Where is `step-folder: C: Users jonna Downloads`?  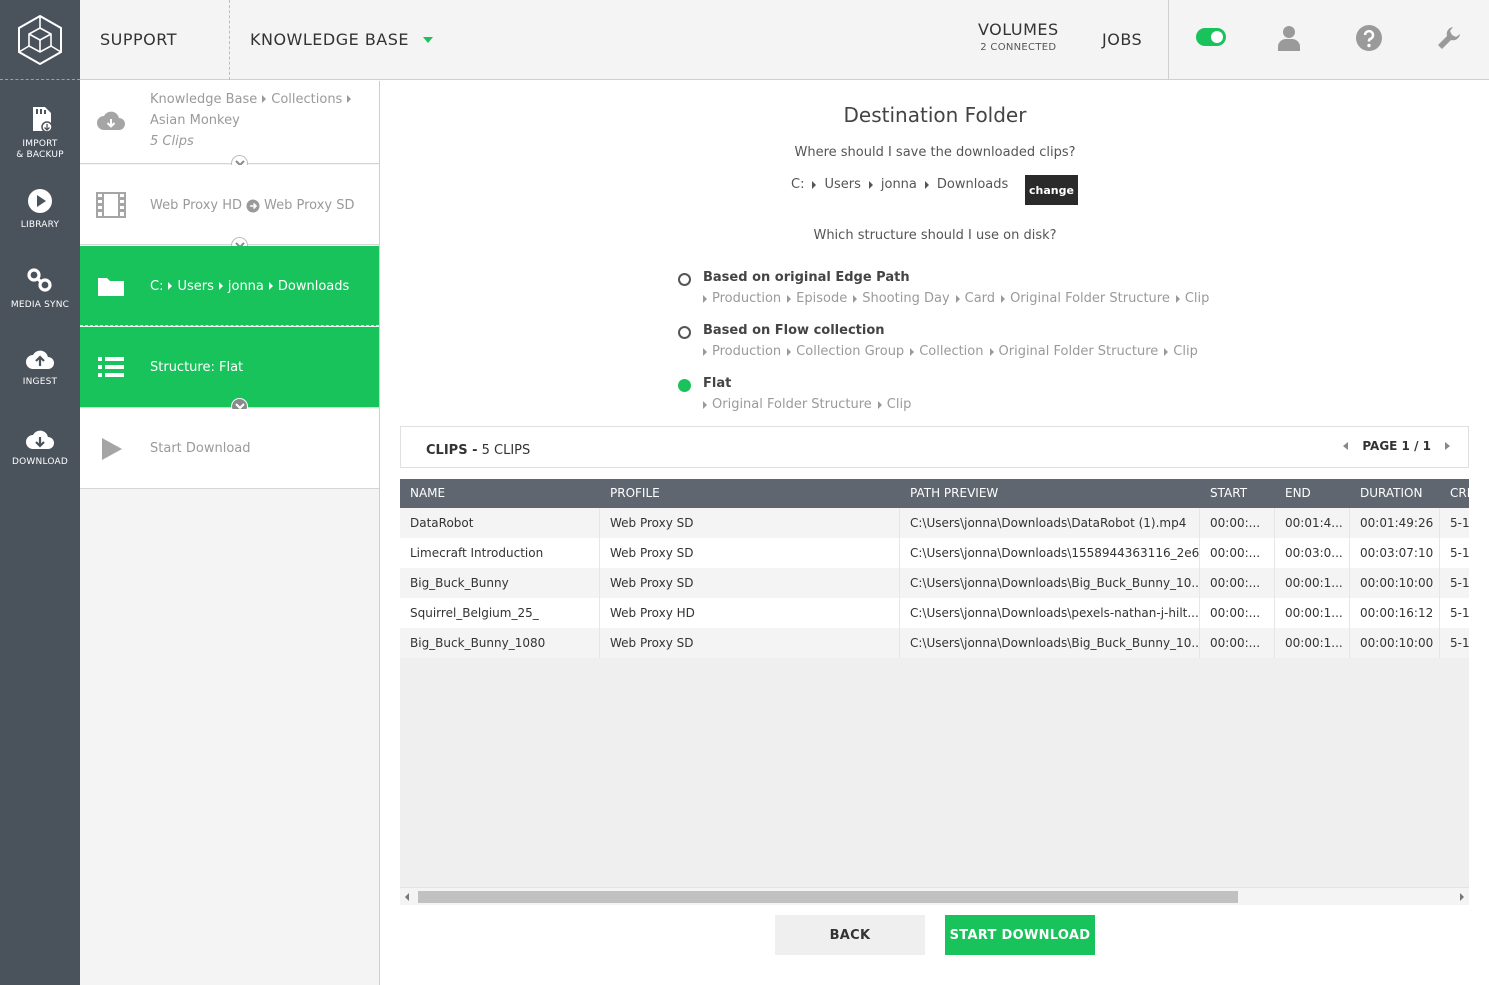 step-folder: C: Users jonna Downloads is located at coordinates (229, 286).